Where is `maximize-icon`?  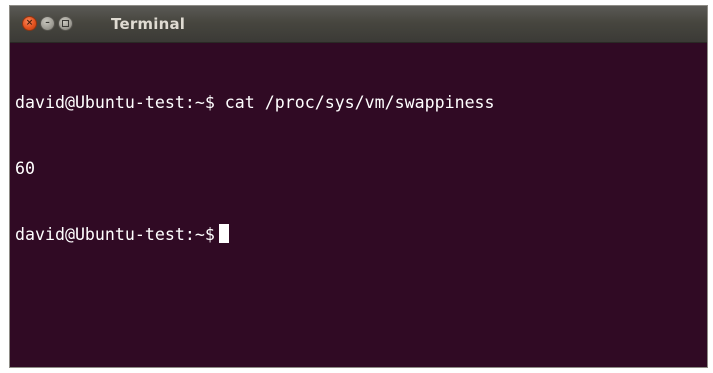
maximize-icon is located at coordinates (65, 23).